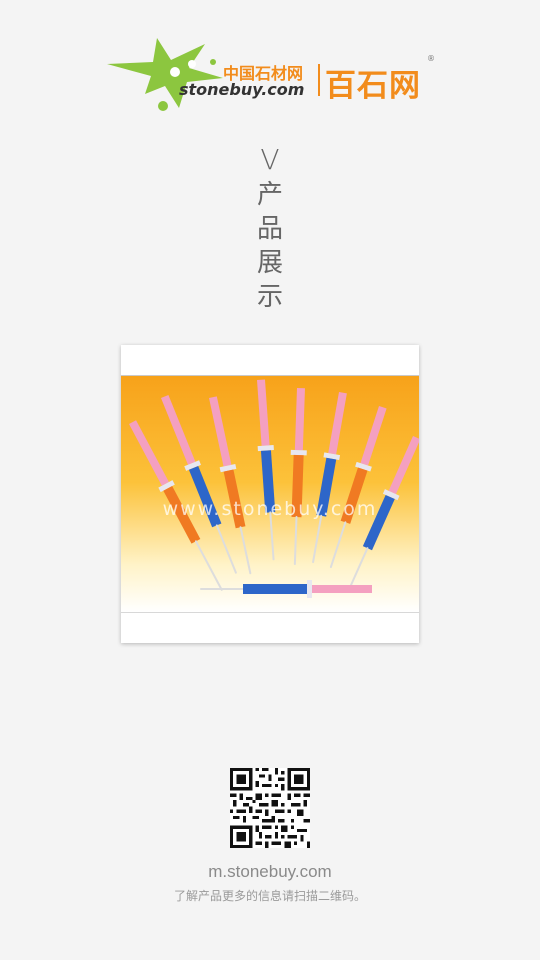 Image resolution: width=540 pixels, height=960 pixels. I want to click on section-title: V 产 品 展 示, so click(270, 228).